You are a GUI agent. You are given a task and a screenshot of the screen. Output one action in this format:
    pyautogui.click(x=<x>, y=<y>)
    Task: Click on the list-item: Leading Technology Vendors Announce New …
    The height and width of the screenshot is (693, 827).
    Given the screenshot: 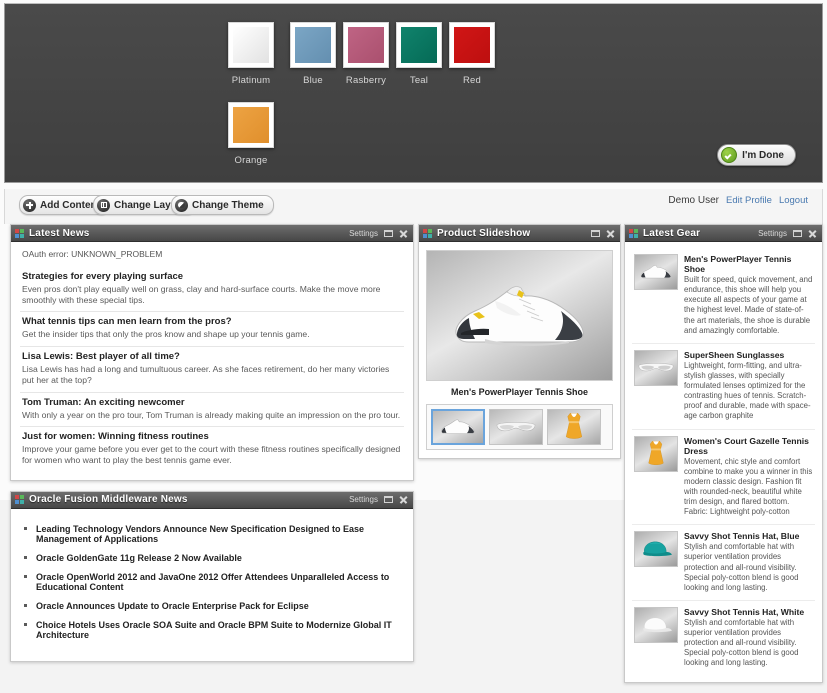 What is the action you would take?
    pyautogui.click(x=212, y=538)
    